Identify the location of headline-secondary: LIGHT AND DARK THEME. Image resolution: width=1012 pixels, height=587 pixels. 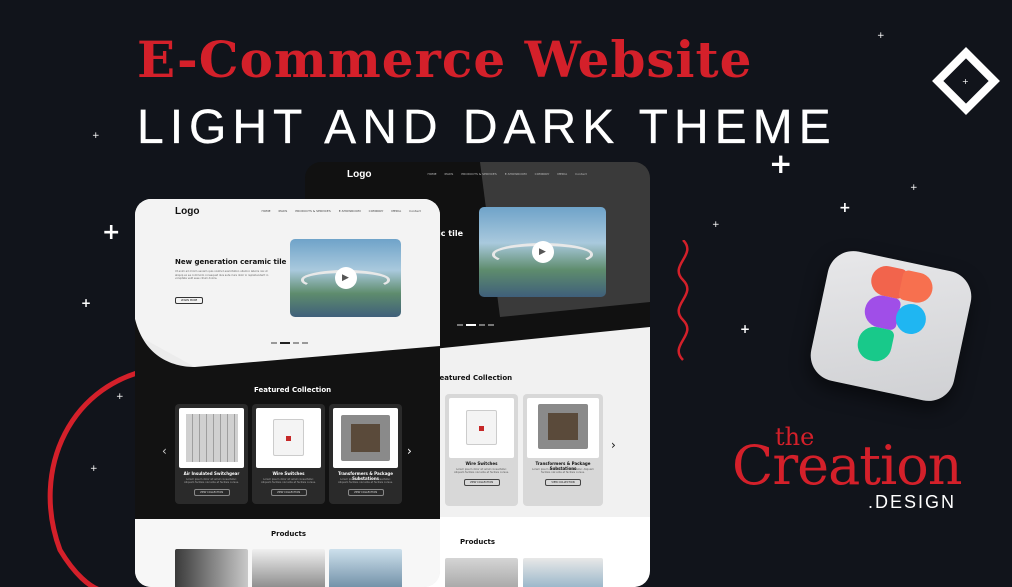
(487, 127).